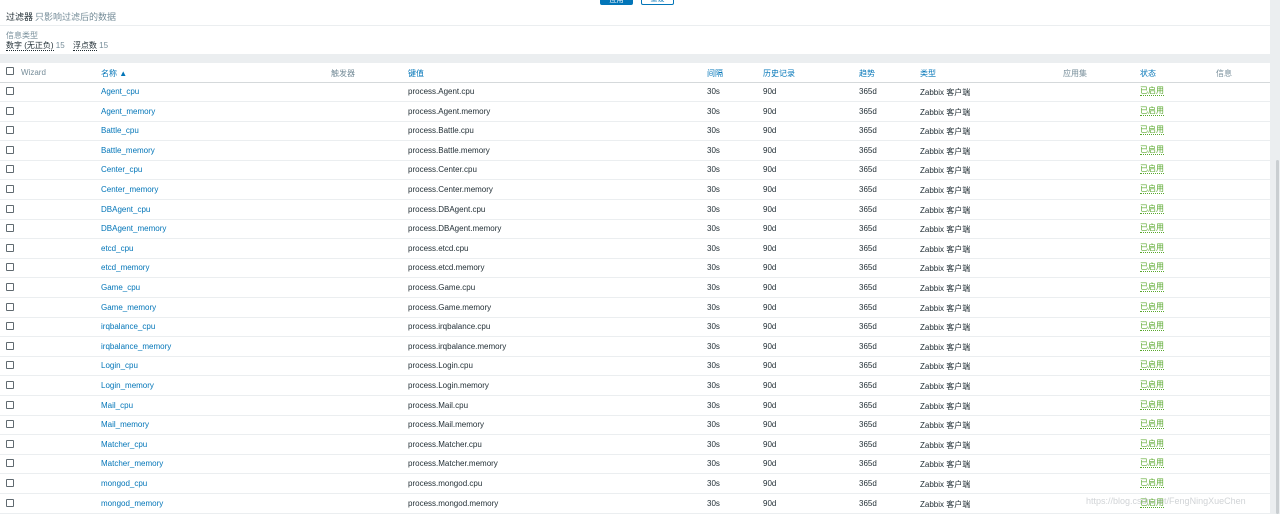 Image resolution: width=1280 pixels, height=514 pixels. I want to click on col-info: 信息, so click(1224, 73).